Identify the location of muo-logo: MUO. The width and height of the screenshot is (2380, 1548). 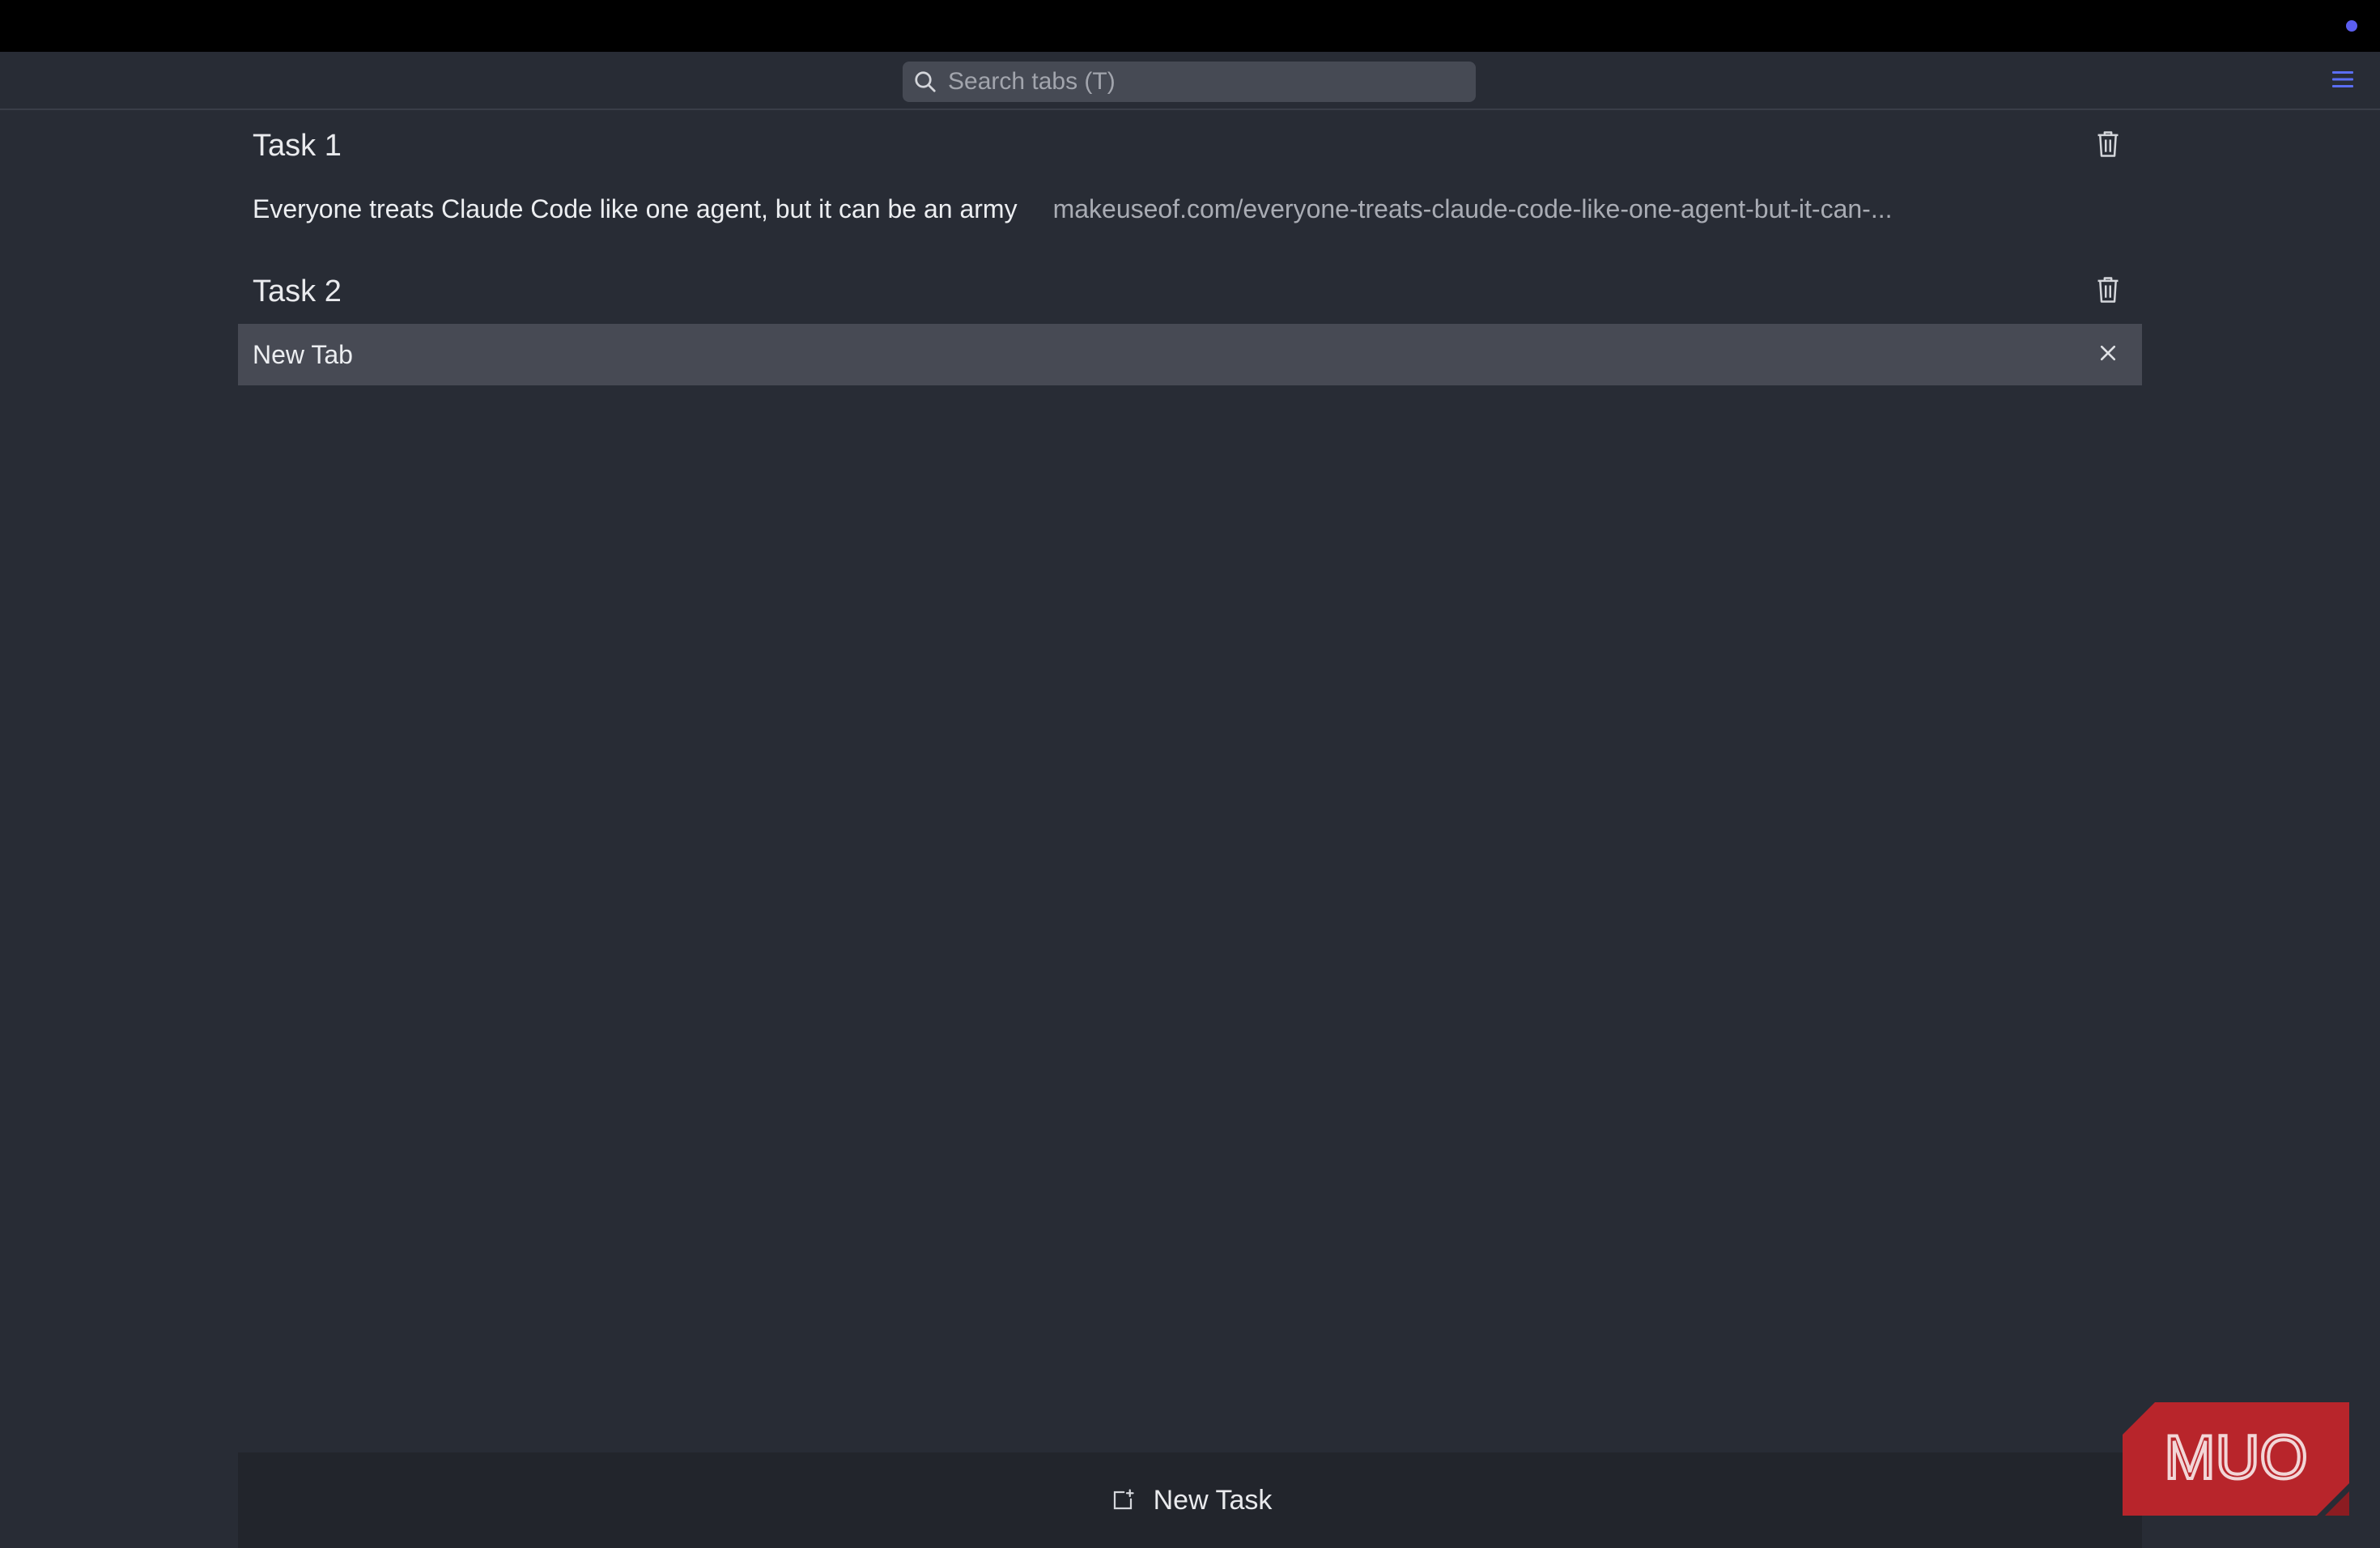
(2236, 1459).